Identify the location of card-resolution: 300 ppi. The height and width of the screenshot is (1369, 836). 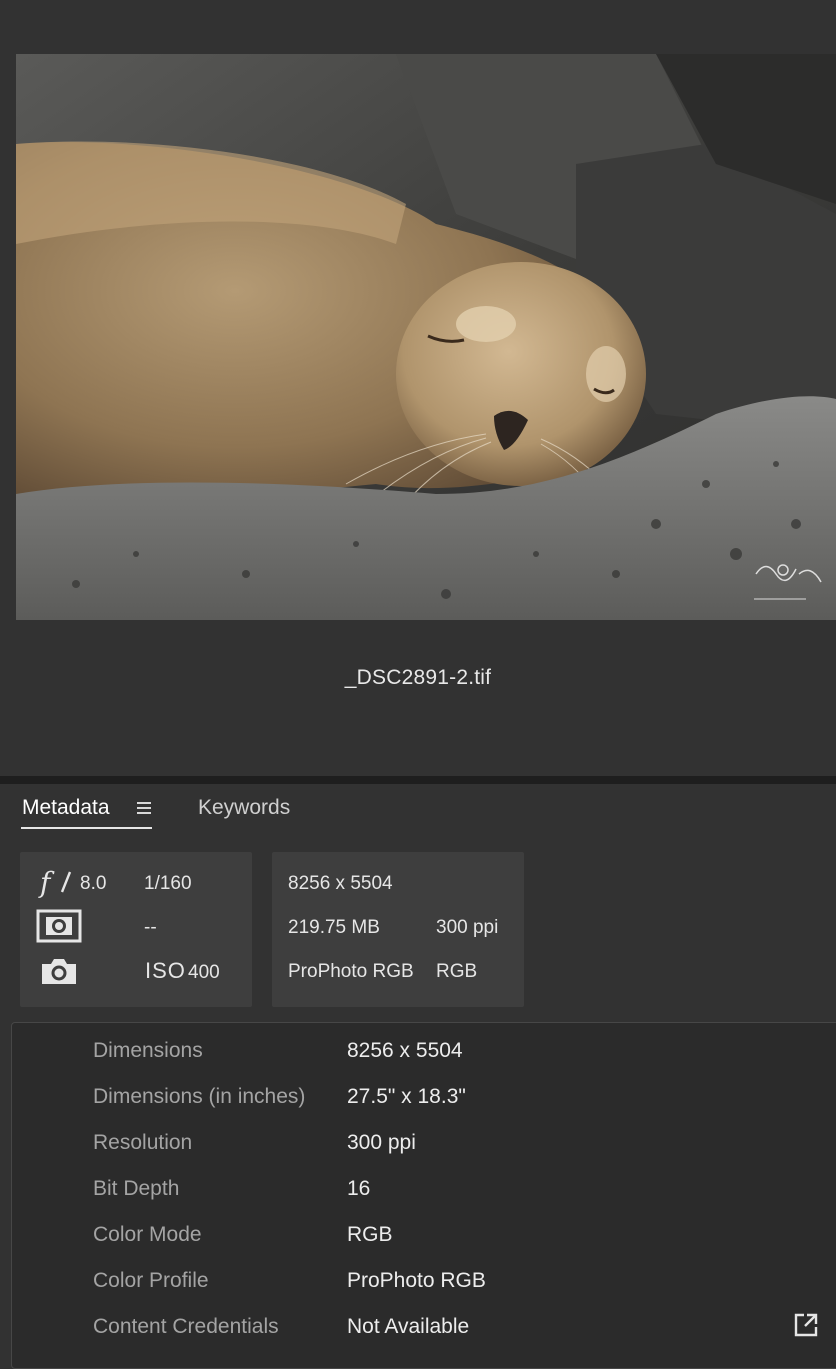
(467, 927).